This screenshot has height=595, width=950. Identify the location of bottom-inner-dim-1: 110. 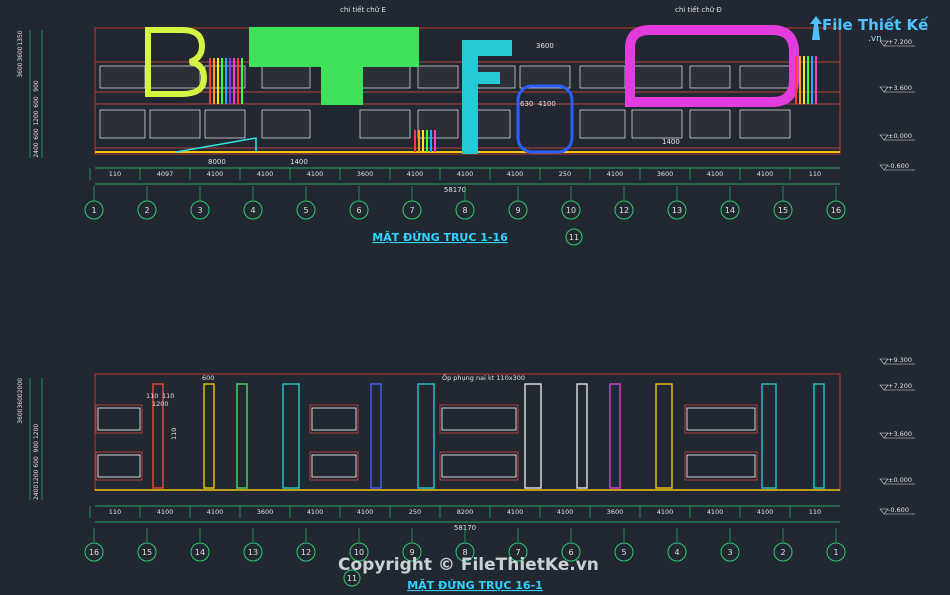
(152, 396).